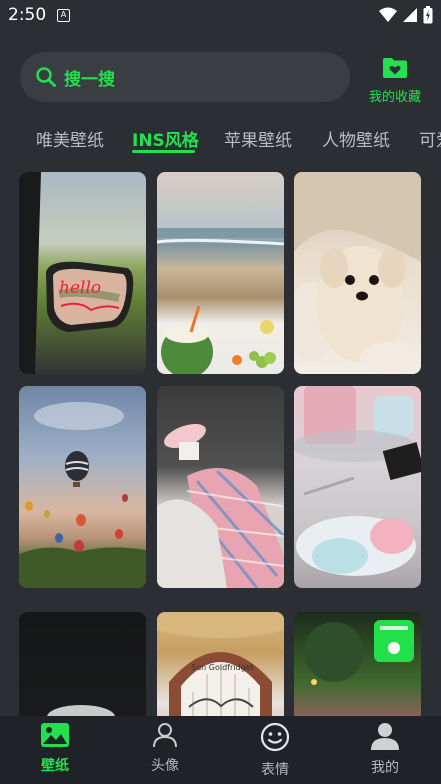 The height and width of the screenshot is (784, 441). I want to click on car-mirror-text: hello, so click(80, 288).